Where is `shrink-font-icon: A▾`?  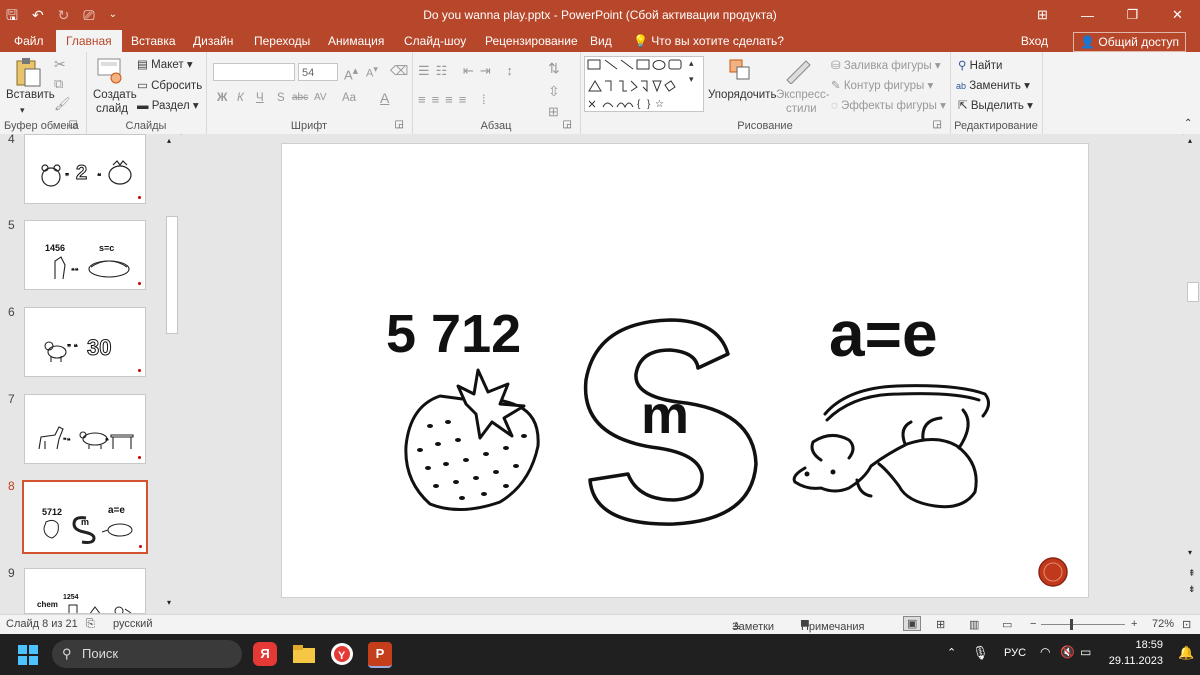 shrink-font-icon: A▾ is located at coordinates (372, 72).